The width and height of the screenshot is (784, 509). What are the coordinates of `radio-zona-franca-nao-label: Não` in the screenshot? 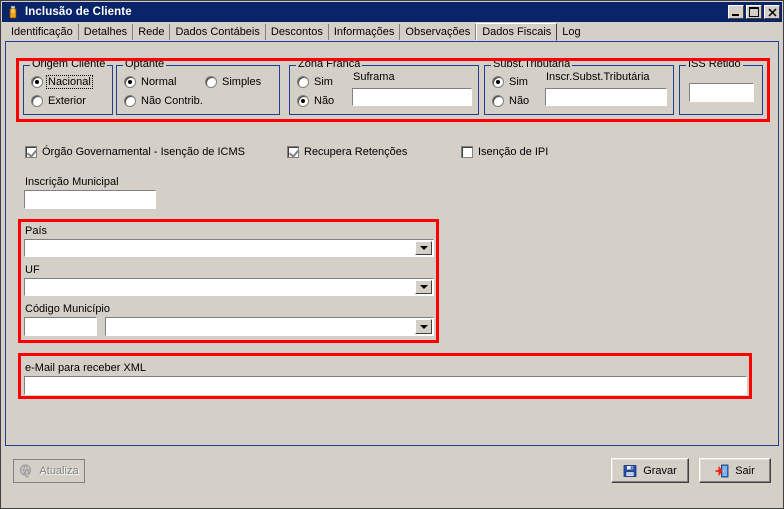 It's located at (324, 101).